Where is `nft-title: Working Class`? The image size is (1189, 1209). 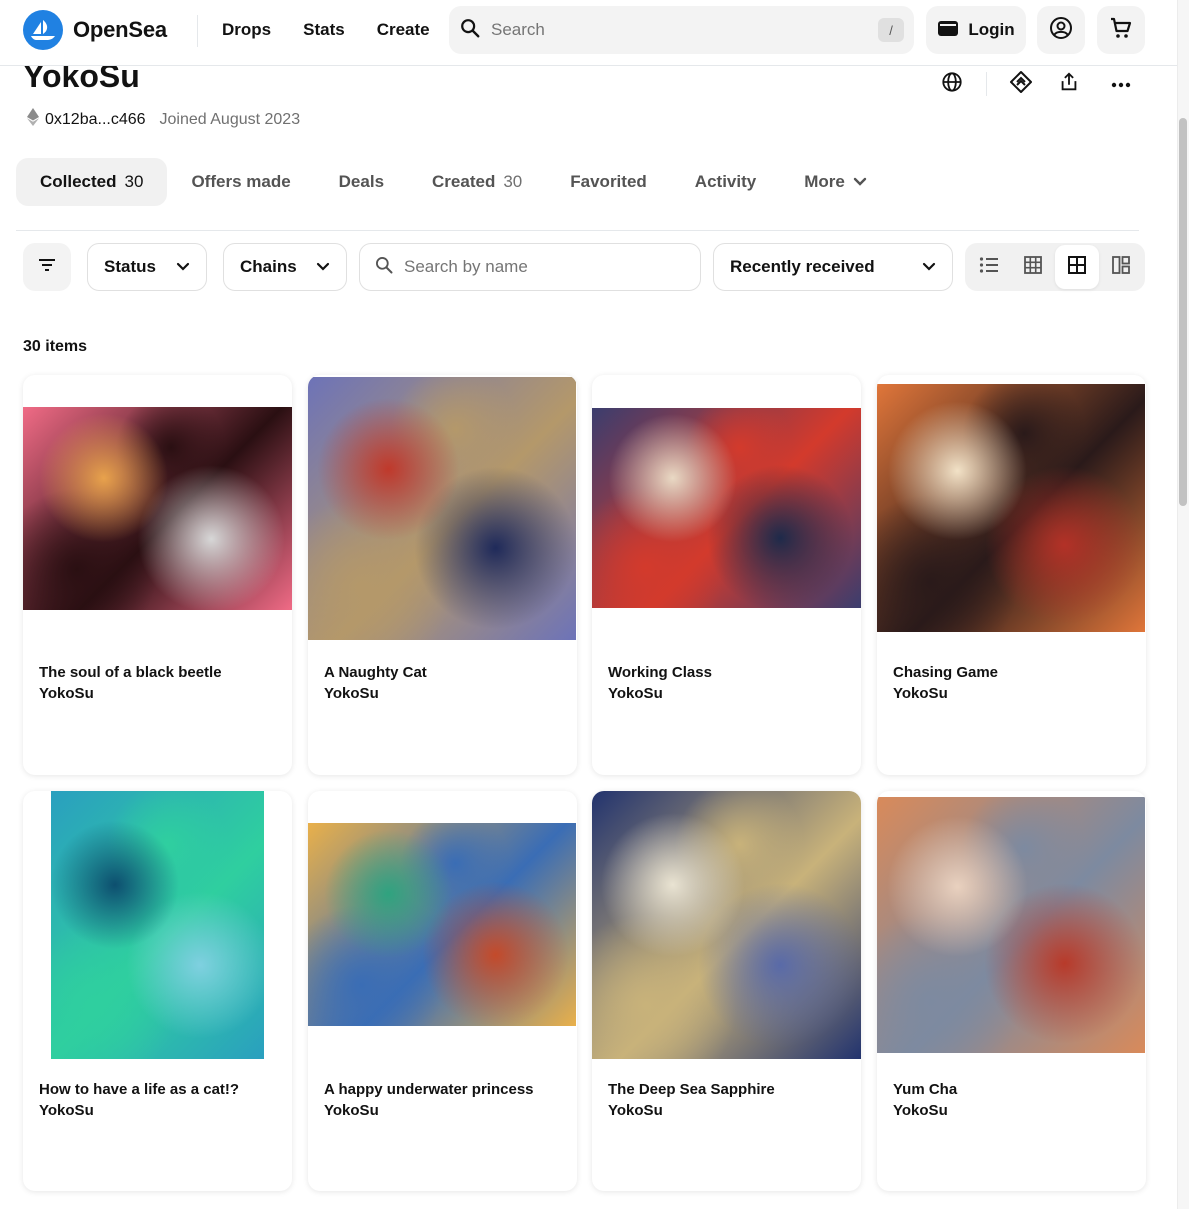 nft-title: Working Class is located at coordinates (660, 672).